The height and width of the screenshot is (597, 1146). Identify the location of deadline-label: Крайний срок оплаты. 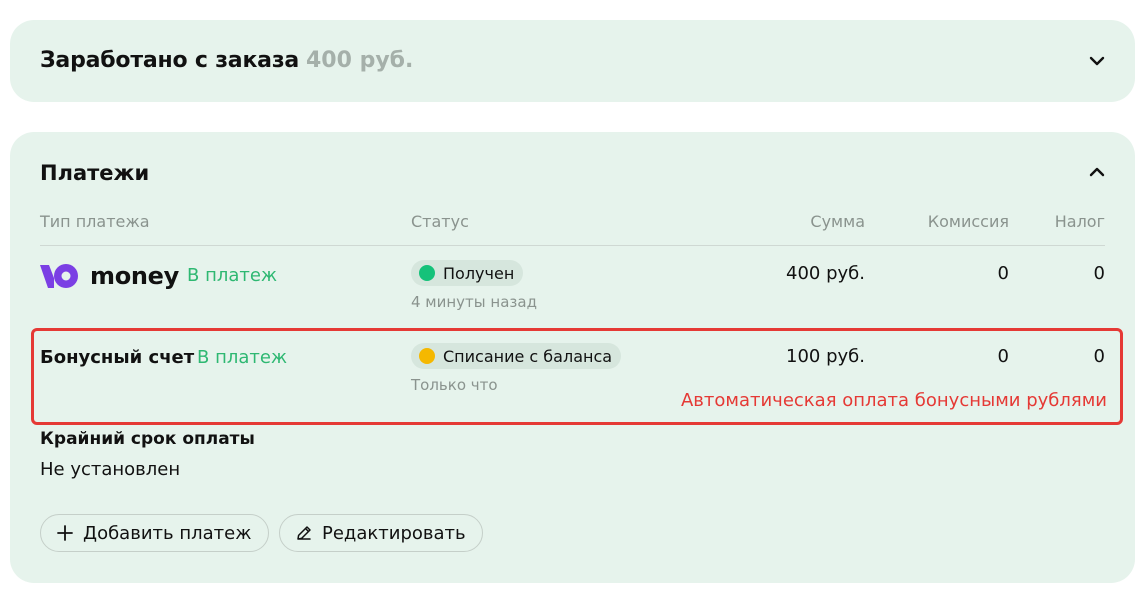
(147, 439).